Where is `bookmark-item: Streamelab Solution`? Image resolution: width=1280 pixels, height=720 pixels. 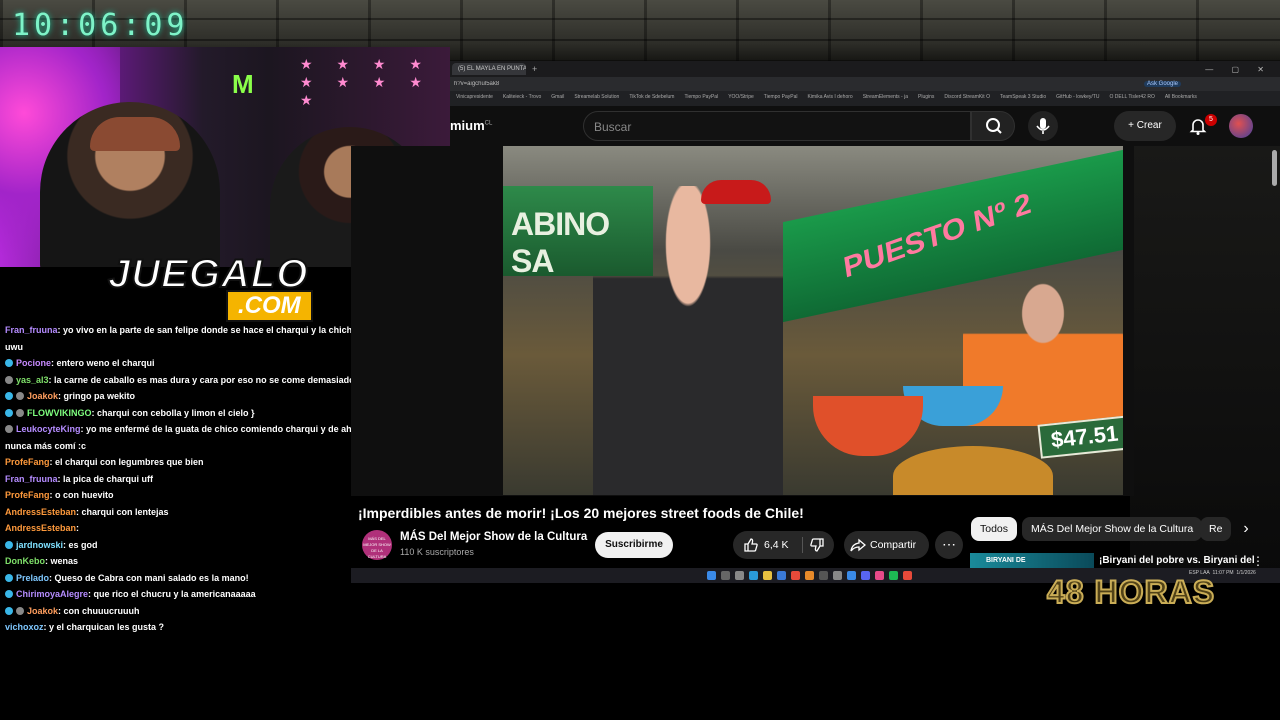
bookmark-item: Streamelab Solution is located at coordinates (596, 97).